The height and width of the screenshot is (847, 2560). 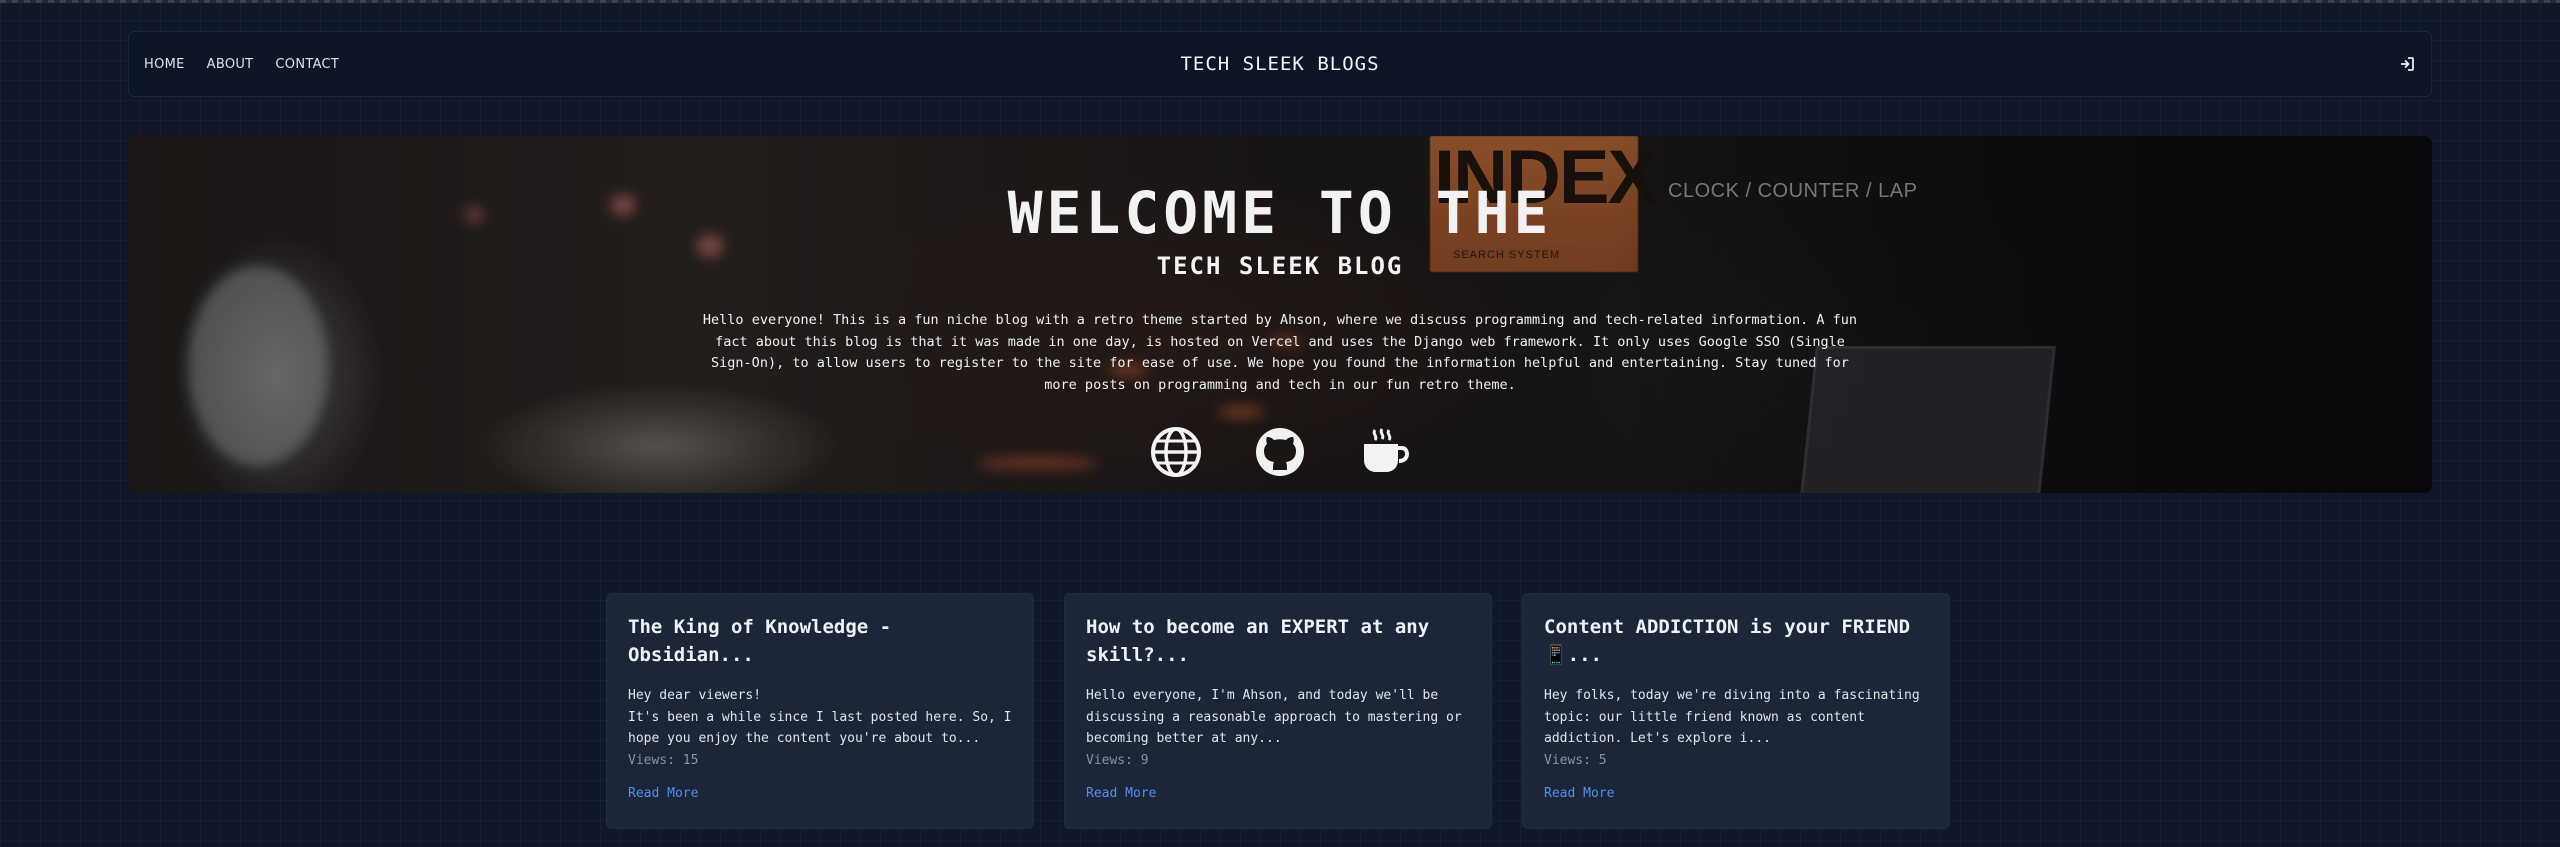 I want to click on hero-title: WELCOME TO THE, so click(x=1280, y=213).